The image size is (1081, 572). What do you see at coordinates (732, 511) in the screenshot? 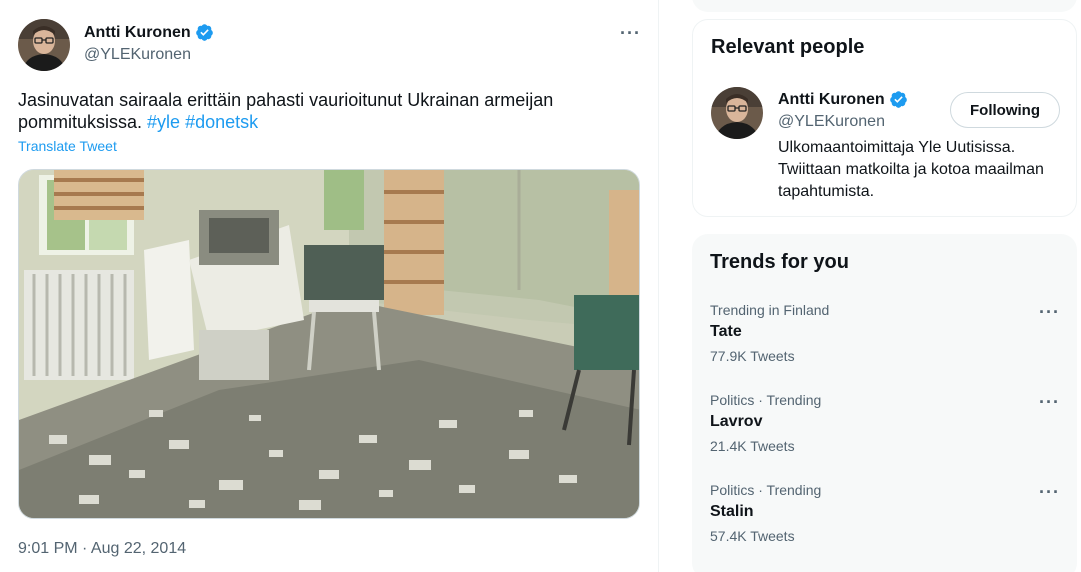
I see `trend-name: Stalin` at bounding box center [732, 511].